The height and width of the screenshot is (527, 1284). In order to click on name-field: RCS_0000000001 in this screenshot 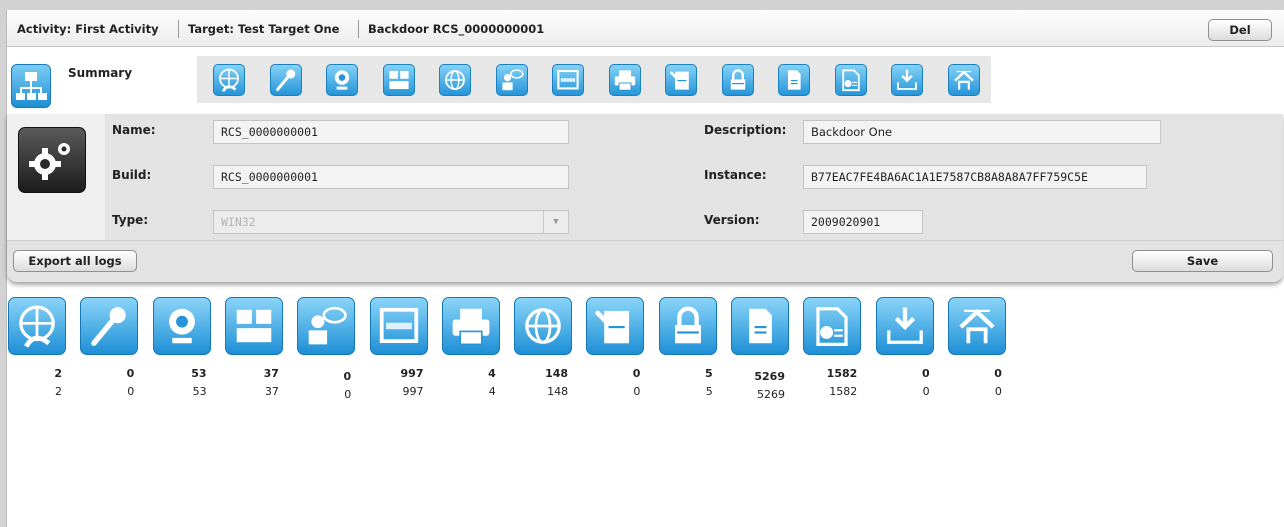, I will do `click(391, 132)`.